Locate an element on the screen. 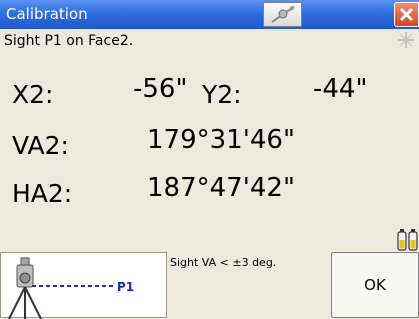 The width and height of the screenshot is (419, 319). y2-value: -44" is located at coordinates (340, 89).